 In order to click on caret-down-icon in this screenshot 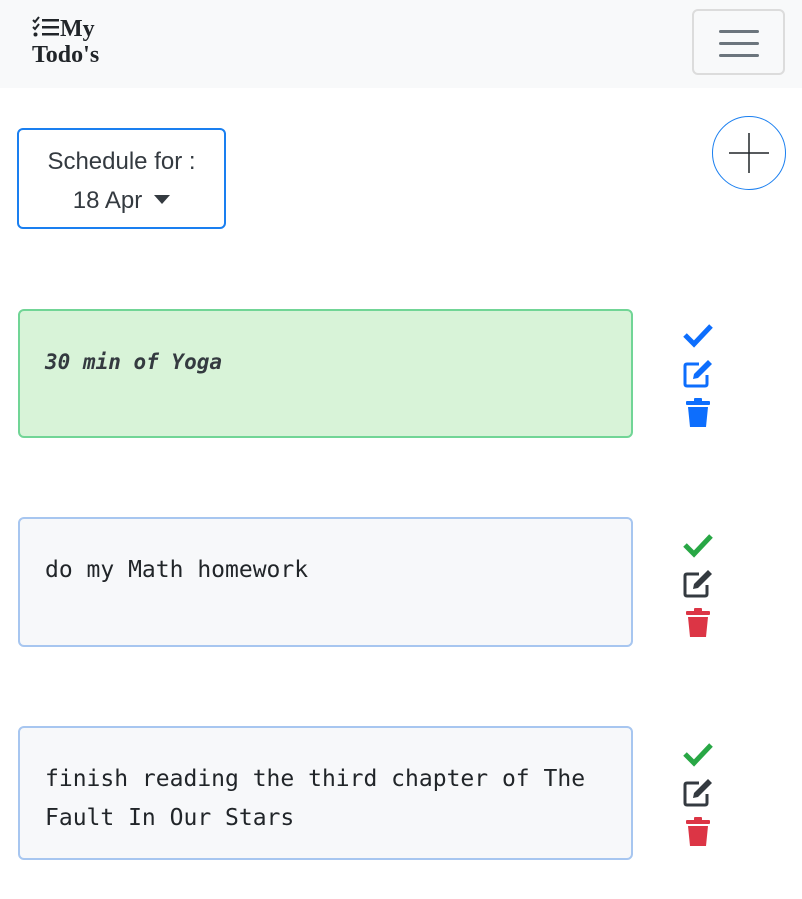, I will do `click(162, 199)`.